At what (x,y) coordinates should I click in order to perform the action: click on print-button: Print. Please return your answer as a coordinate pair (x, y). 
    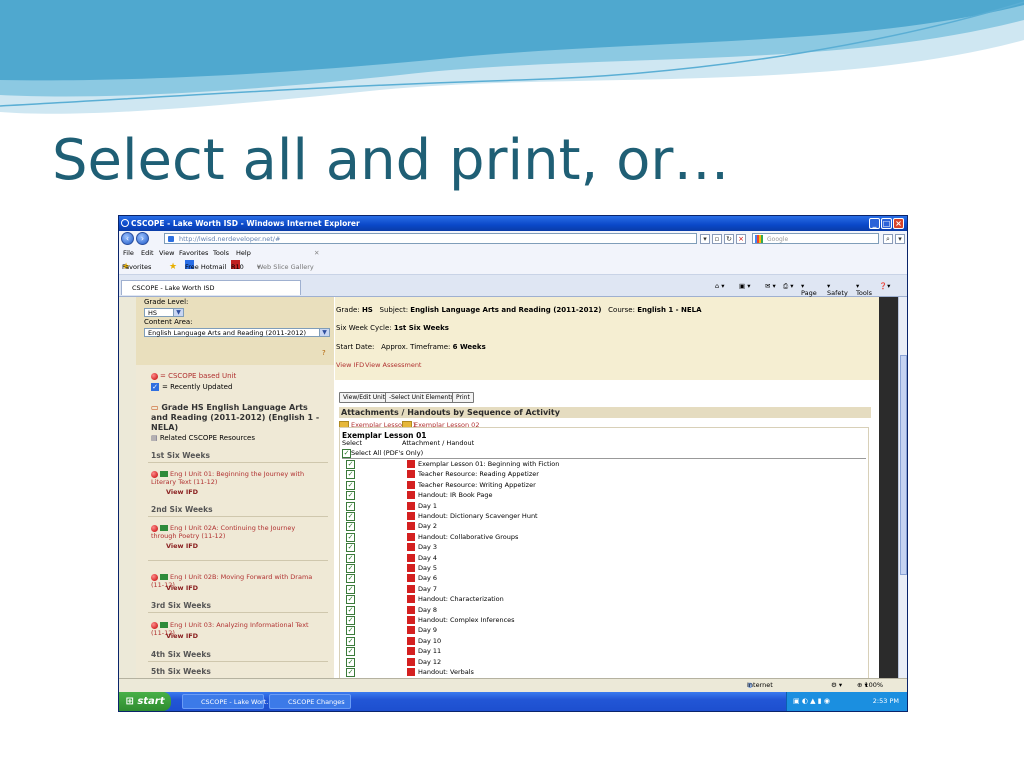
    Looking at the image, I should click on (463, 397).